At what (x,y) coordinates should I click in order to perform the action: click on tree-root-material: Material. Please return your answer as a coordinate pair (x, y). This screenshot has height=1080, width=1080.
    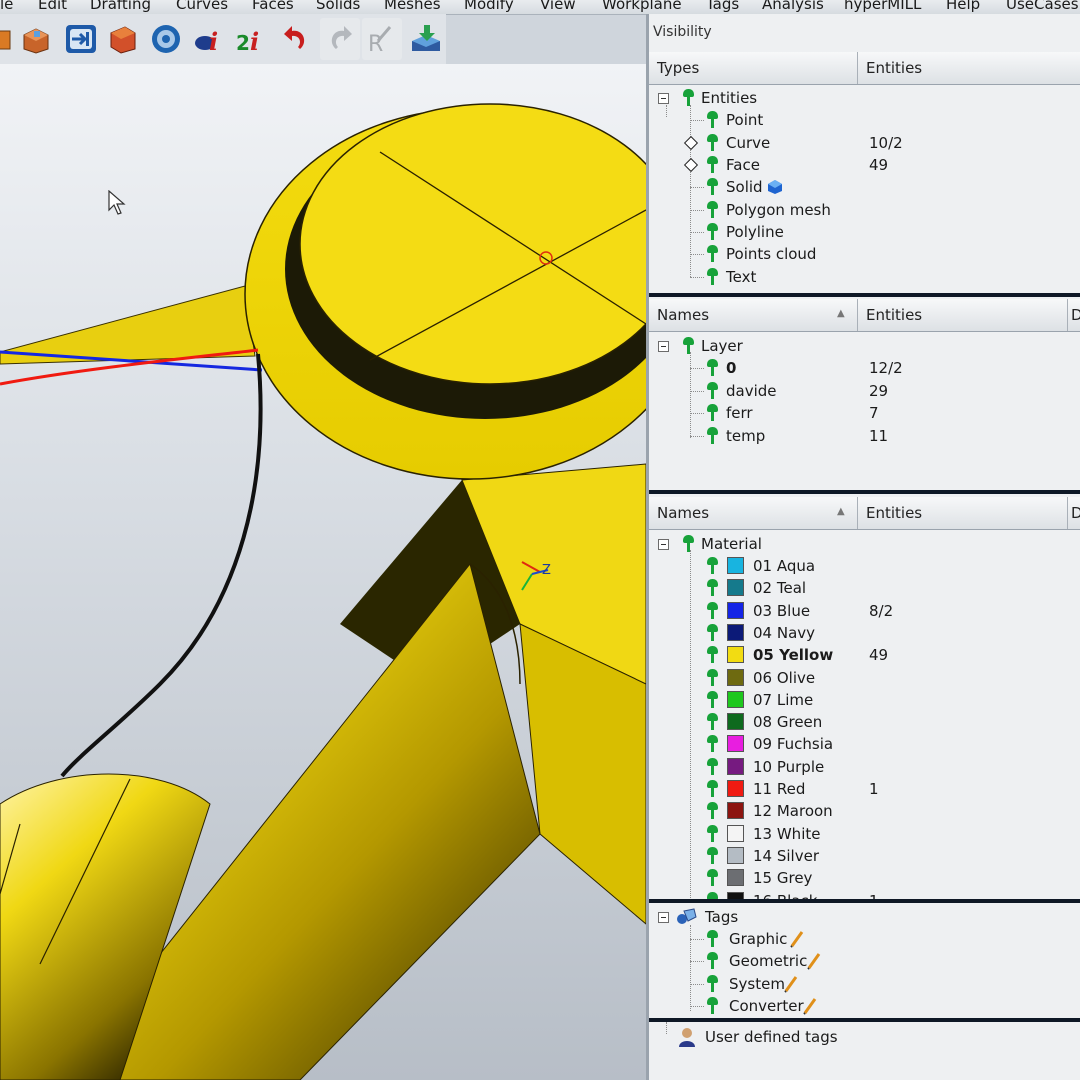
    Looking at the image, I should click on (864, 544).